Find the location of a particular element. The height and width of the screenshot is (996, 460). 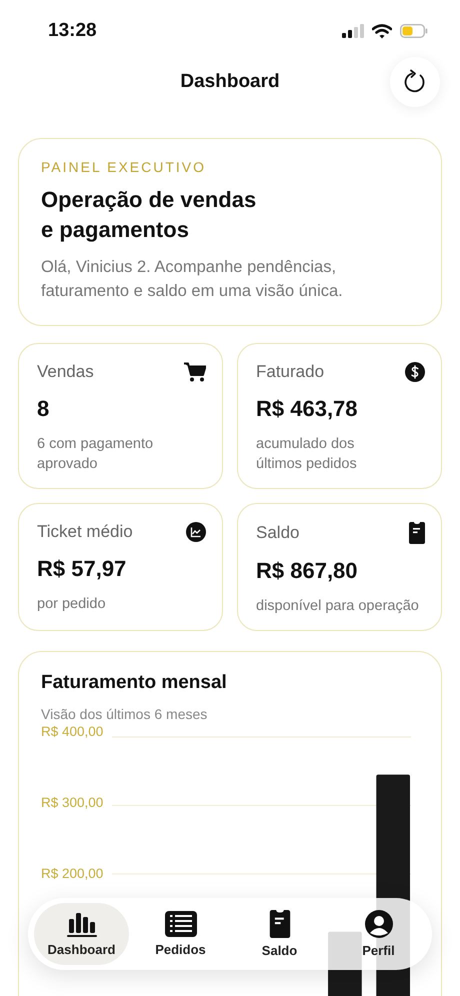

tab: Pedidos is located at coordinates (180, 934).